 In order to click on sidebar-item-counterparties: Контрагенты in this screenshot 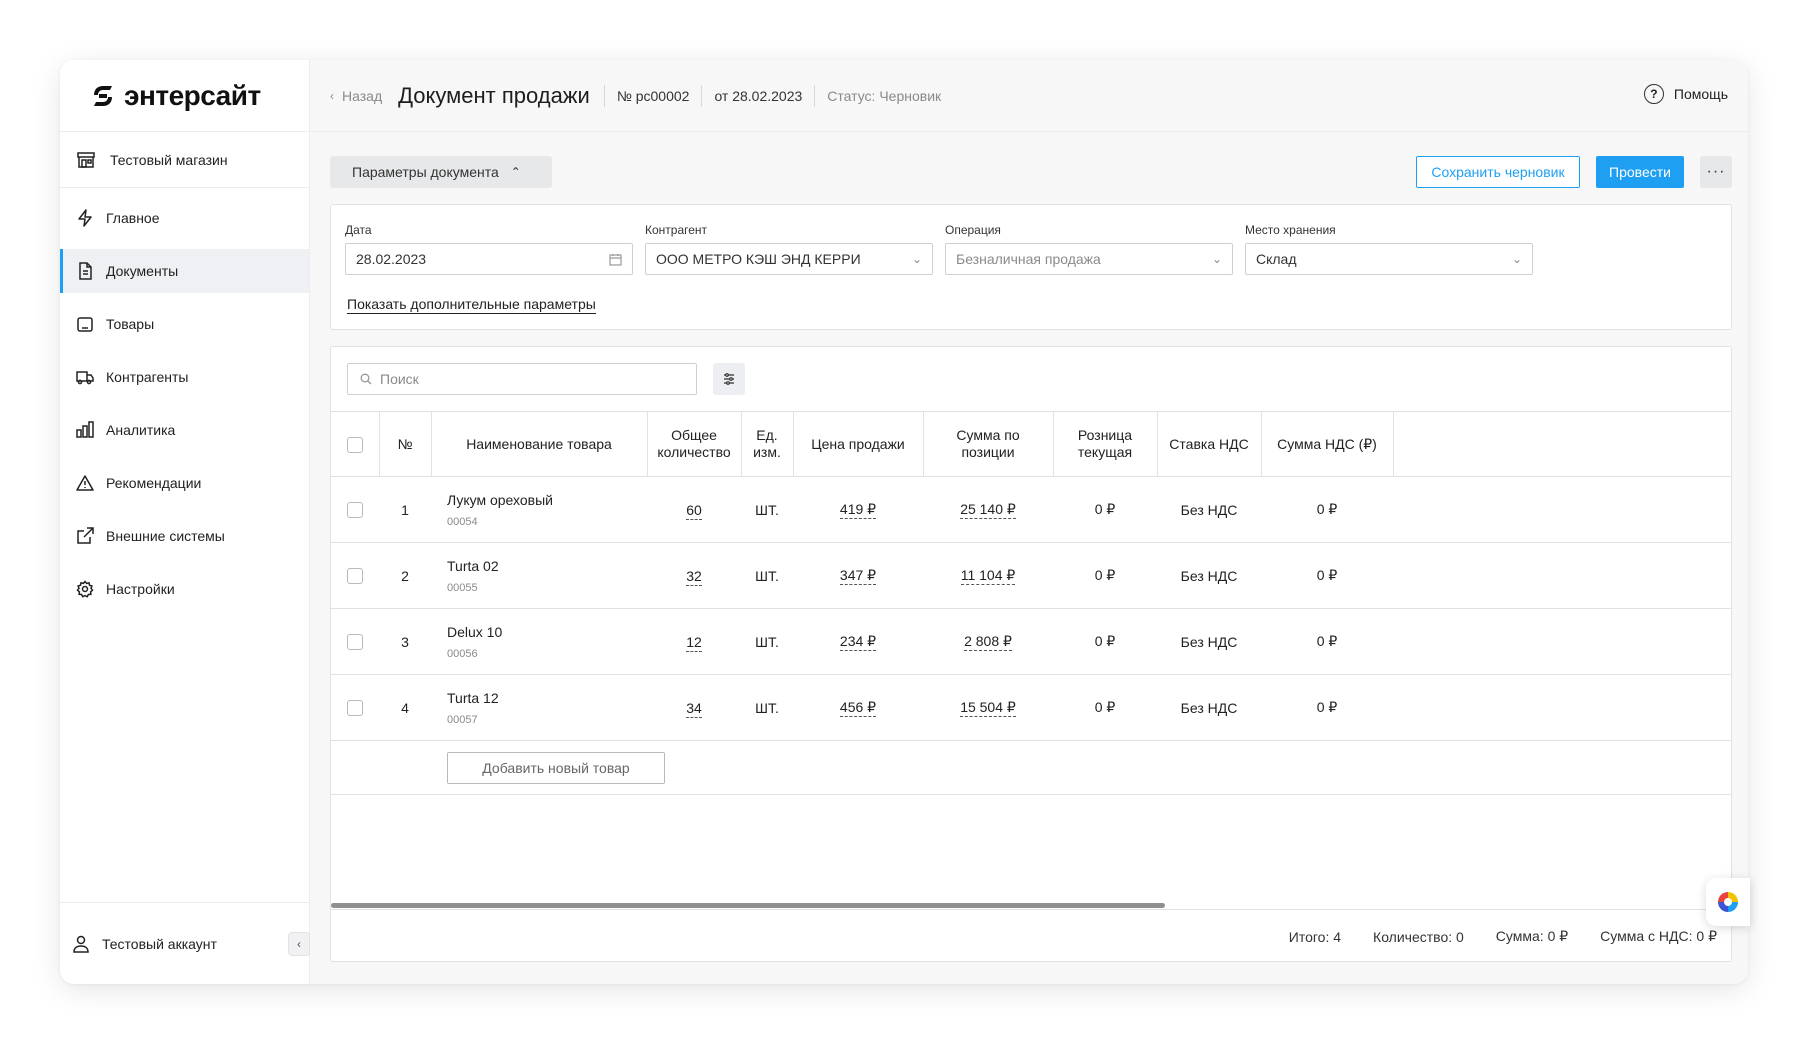, I will do `click(184, 377)`.